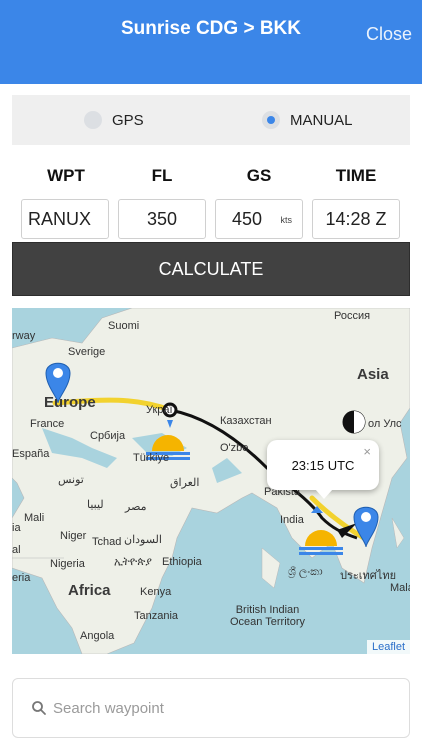 The image size is (422, 750). Describe the element at coordinates (292, 520) in the screenshot. I see `map-label-india: India` at that location.